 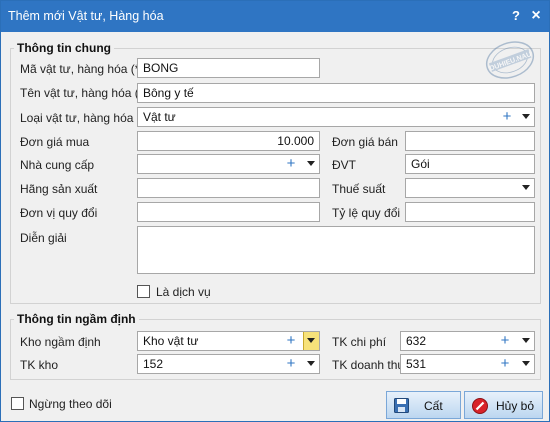 I want to click on conv-ratio-label: Tỷ lệ quy đổi, so click(x=366, y=213).